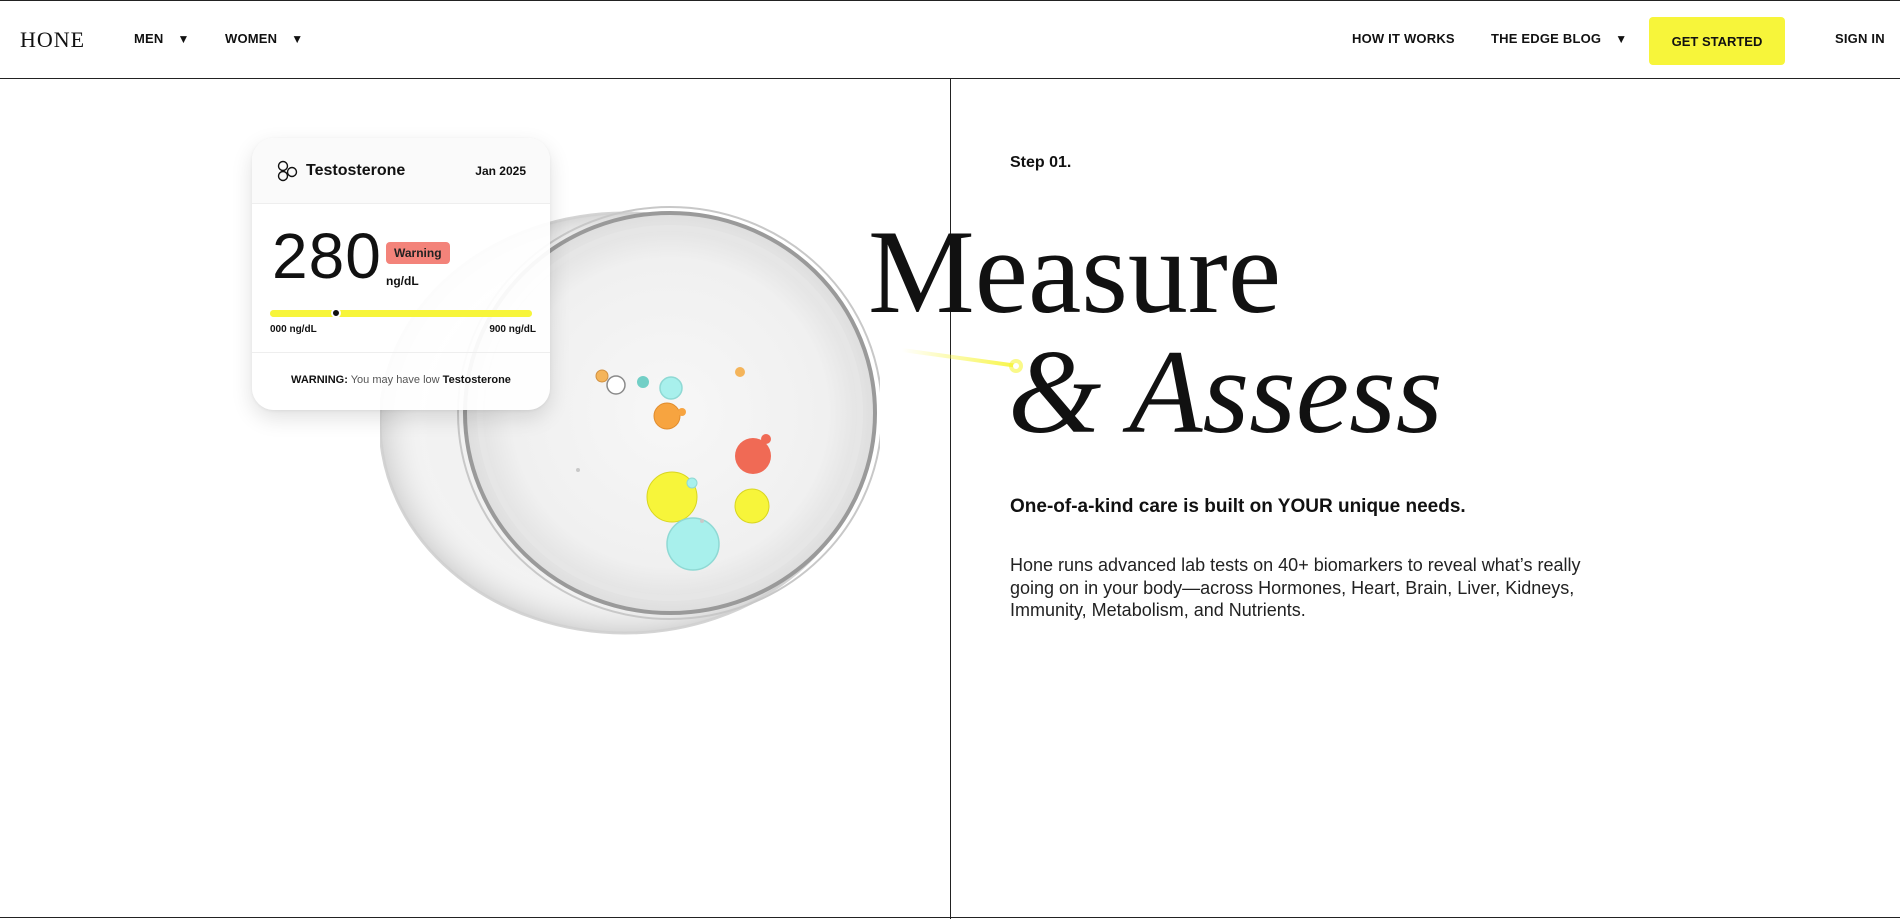 The image size is (1900, 919). What do you see at coordinates (1225, 391) in the screenshot?
I see `headline-assess: & Assess` at bounding box center [1225, 391].